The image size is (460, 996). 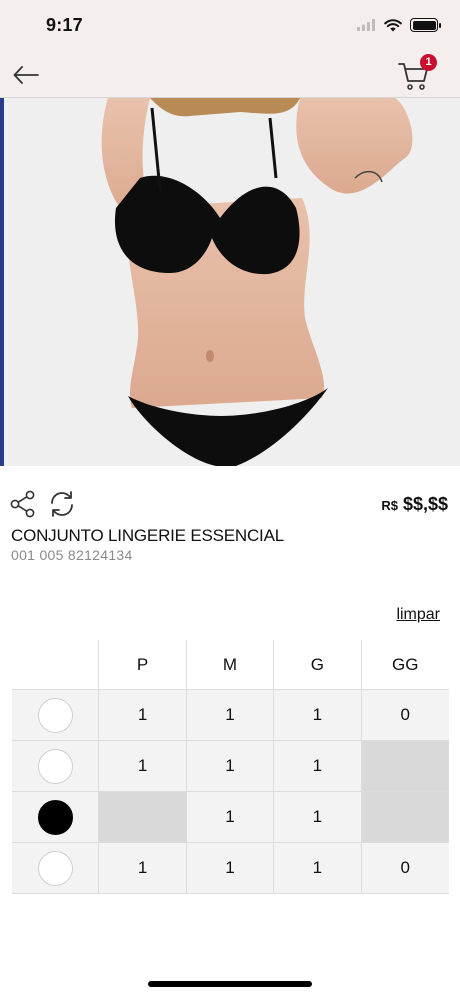 What do you see at coordinates (425, 504) in the screenshot?
I see `price-value: $$,$$` at bounding box center [425, 504].